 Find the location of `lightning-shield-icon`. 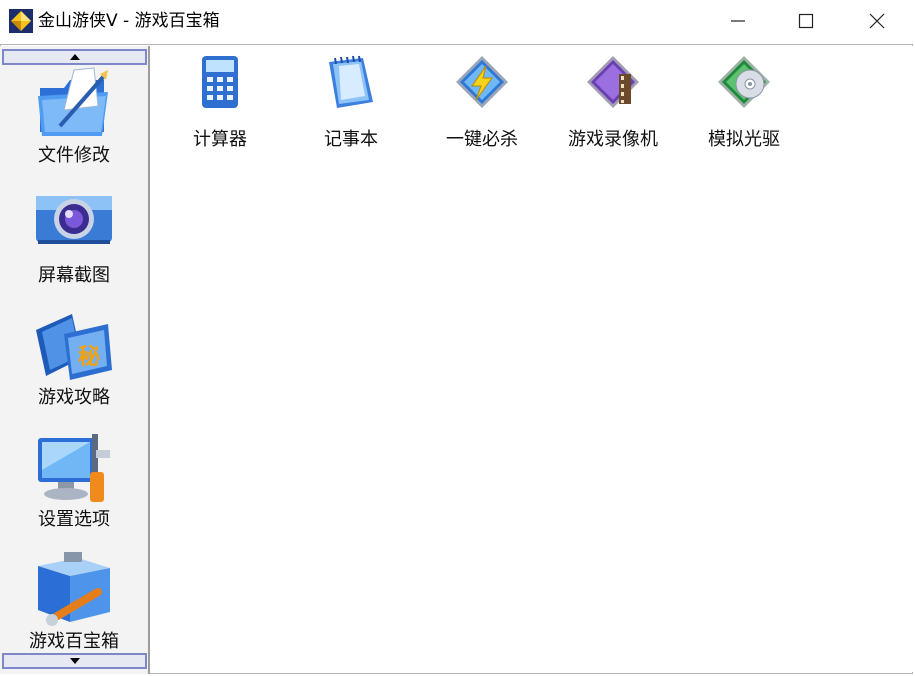

lightning-shield-icon is located at coordinates (482, 82).